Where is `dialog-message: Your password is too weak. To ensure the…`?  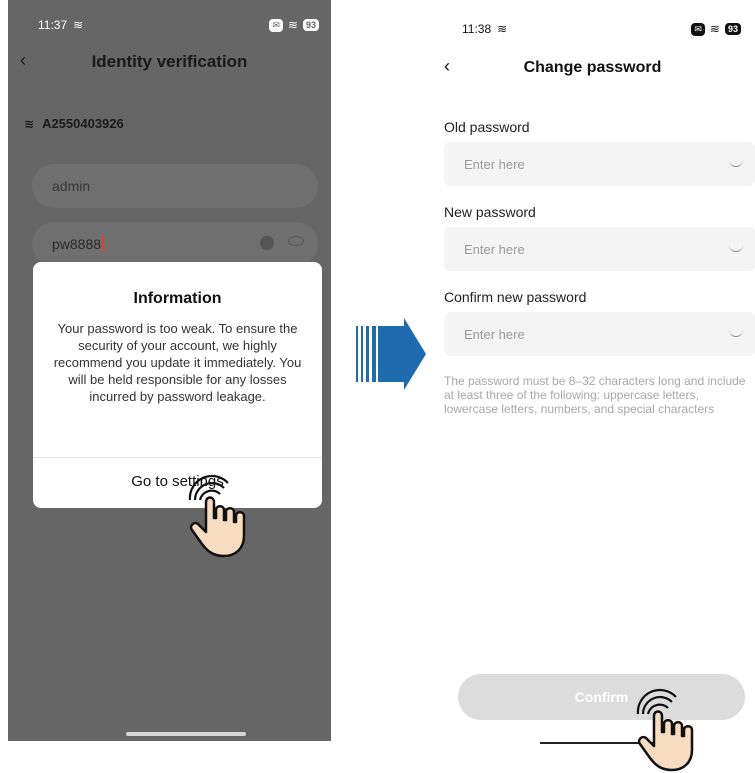
dialog-message: Your password is too weak. To ensure the… is located at coordinates (177, 362).